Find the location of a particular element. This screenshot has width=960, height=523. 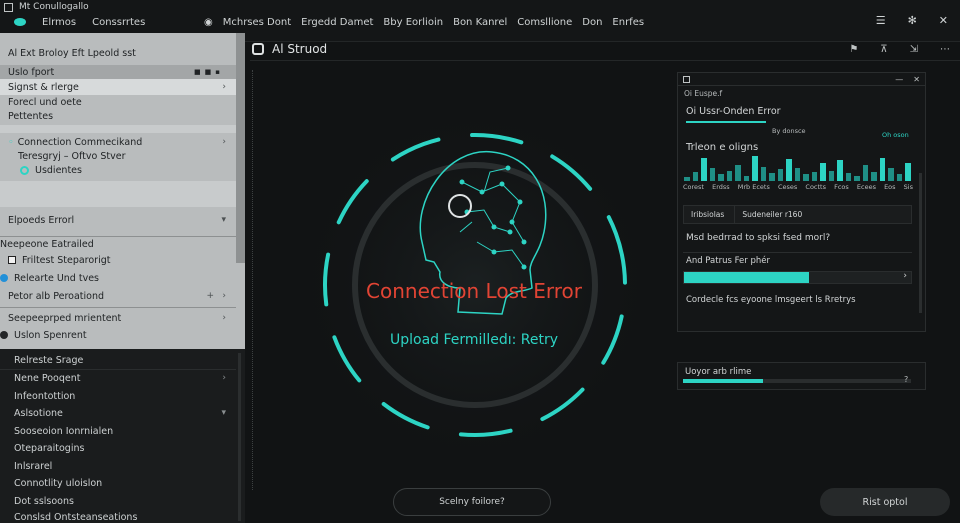

left-item-11: Seepeeprped mrientent › is located at coordinates (118, 318).